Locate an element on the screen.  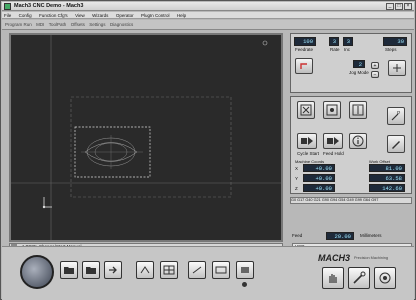
x-machine-readout: +0.00 is located at coordinates (319, 168).